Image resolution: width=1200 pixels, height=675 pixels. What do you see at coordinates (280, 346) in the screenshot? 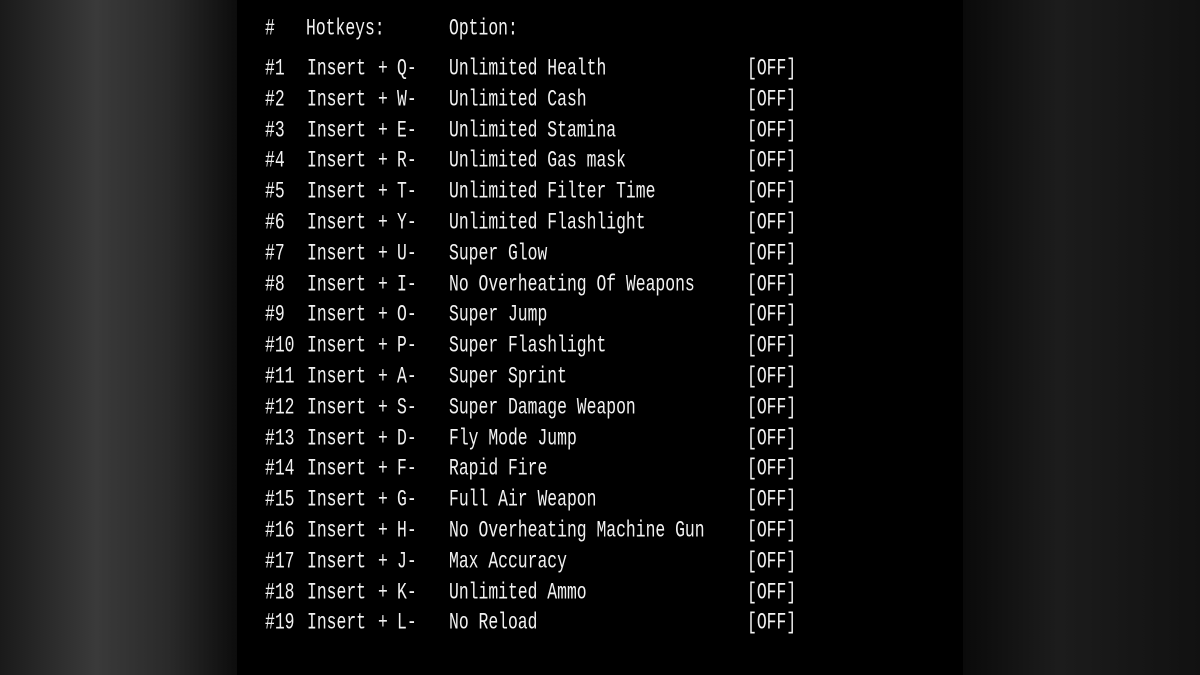
I see `cheat-number: #10` at bounding box center [280, 346].